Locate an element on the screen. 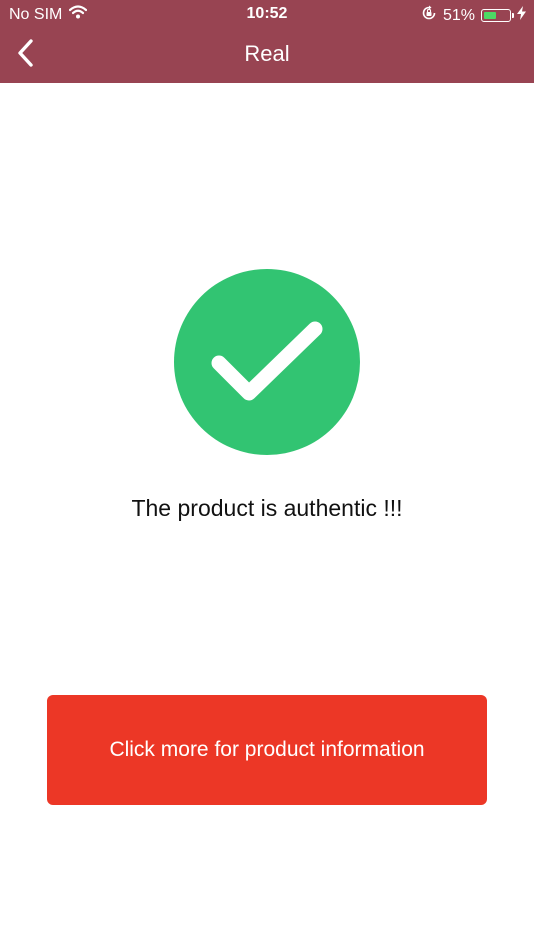 The height and width of the screenshot is (950, 534). product-info-button-label: Click more for product information is located at coordinates (267, 749).